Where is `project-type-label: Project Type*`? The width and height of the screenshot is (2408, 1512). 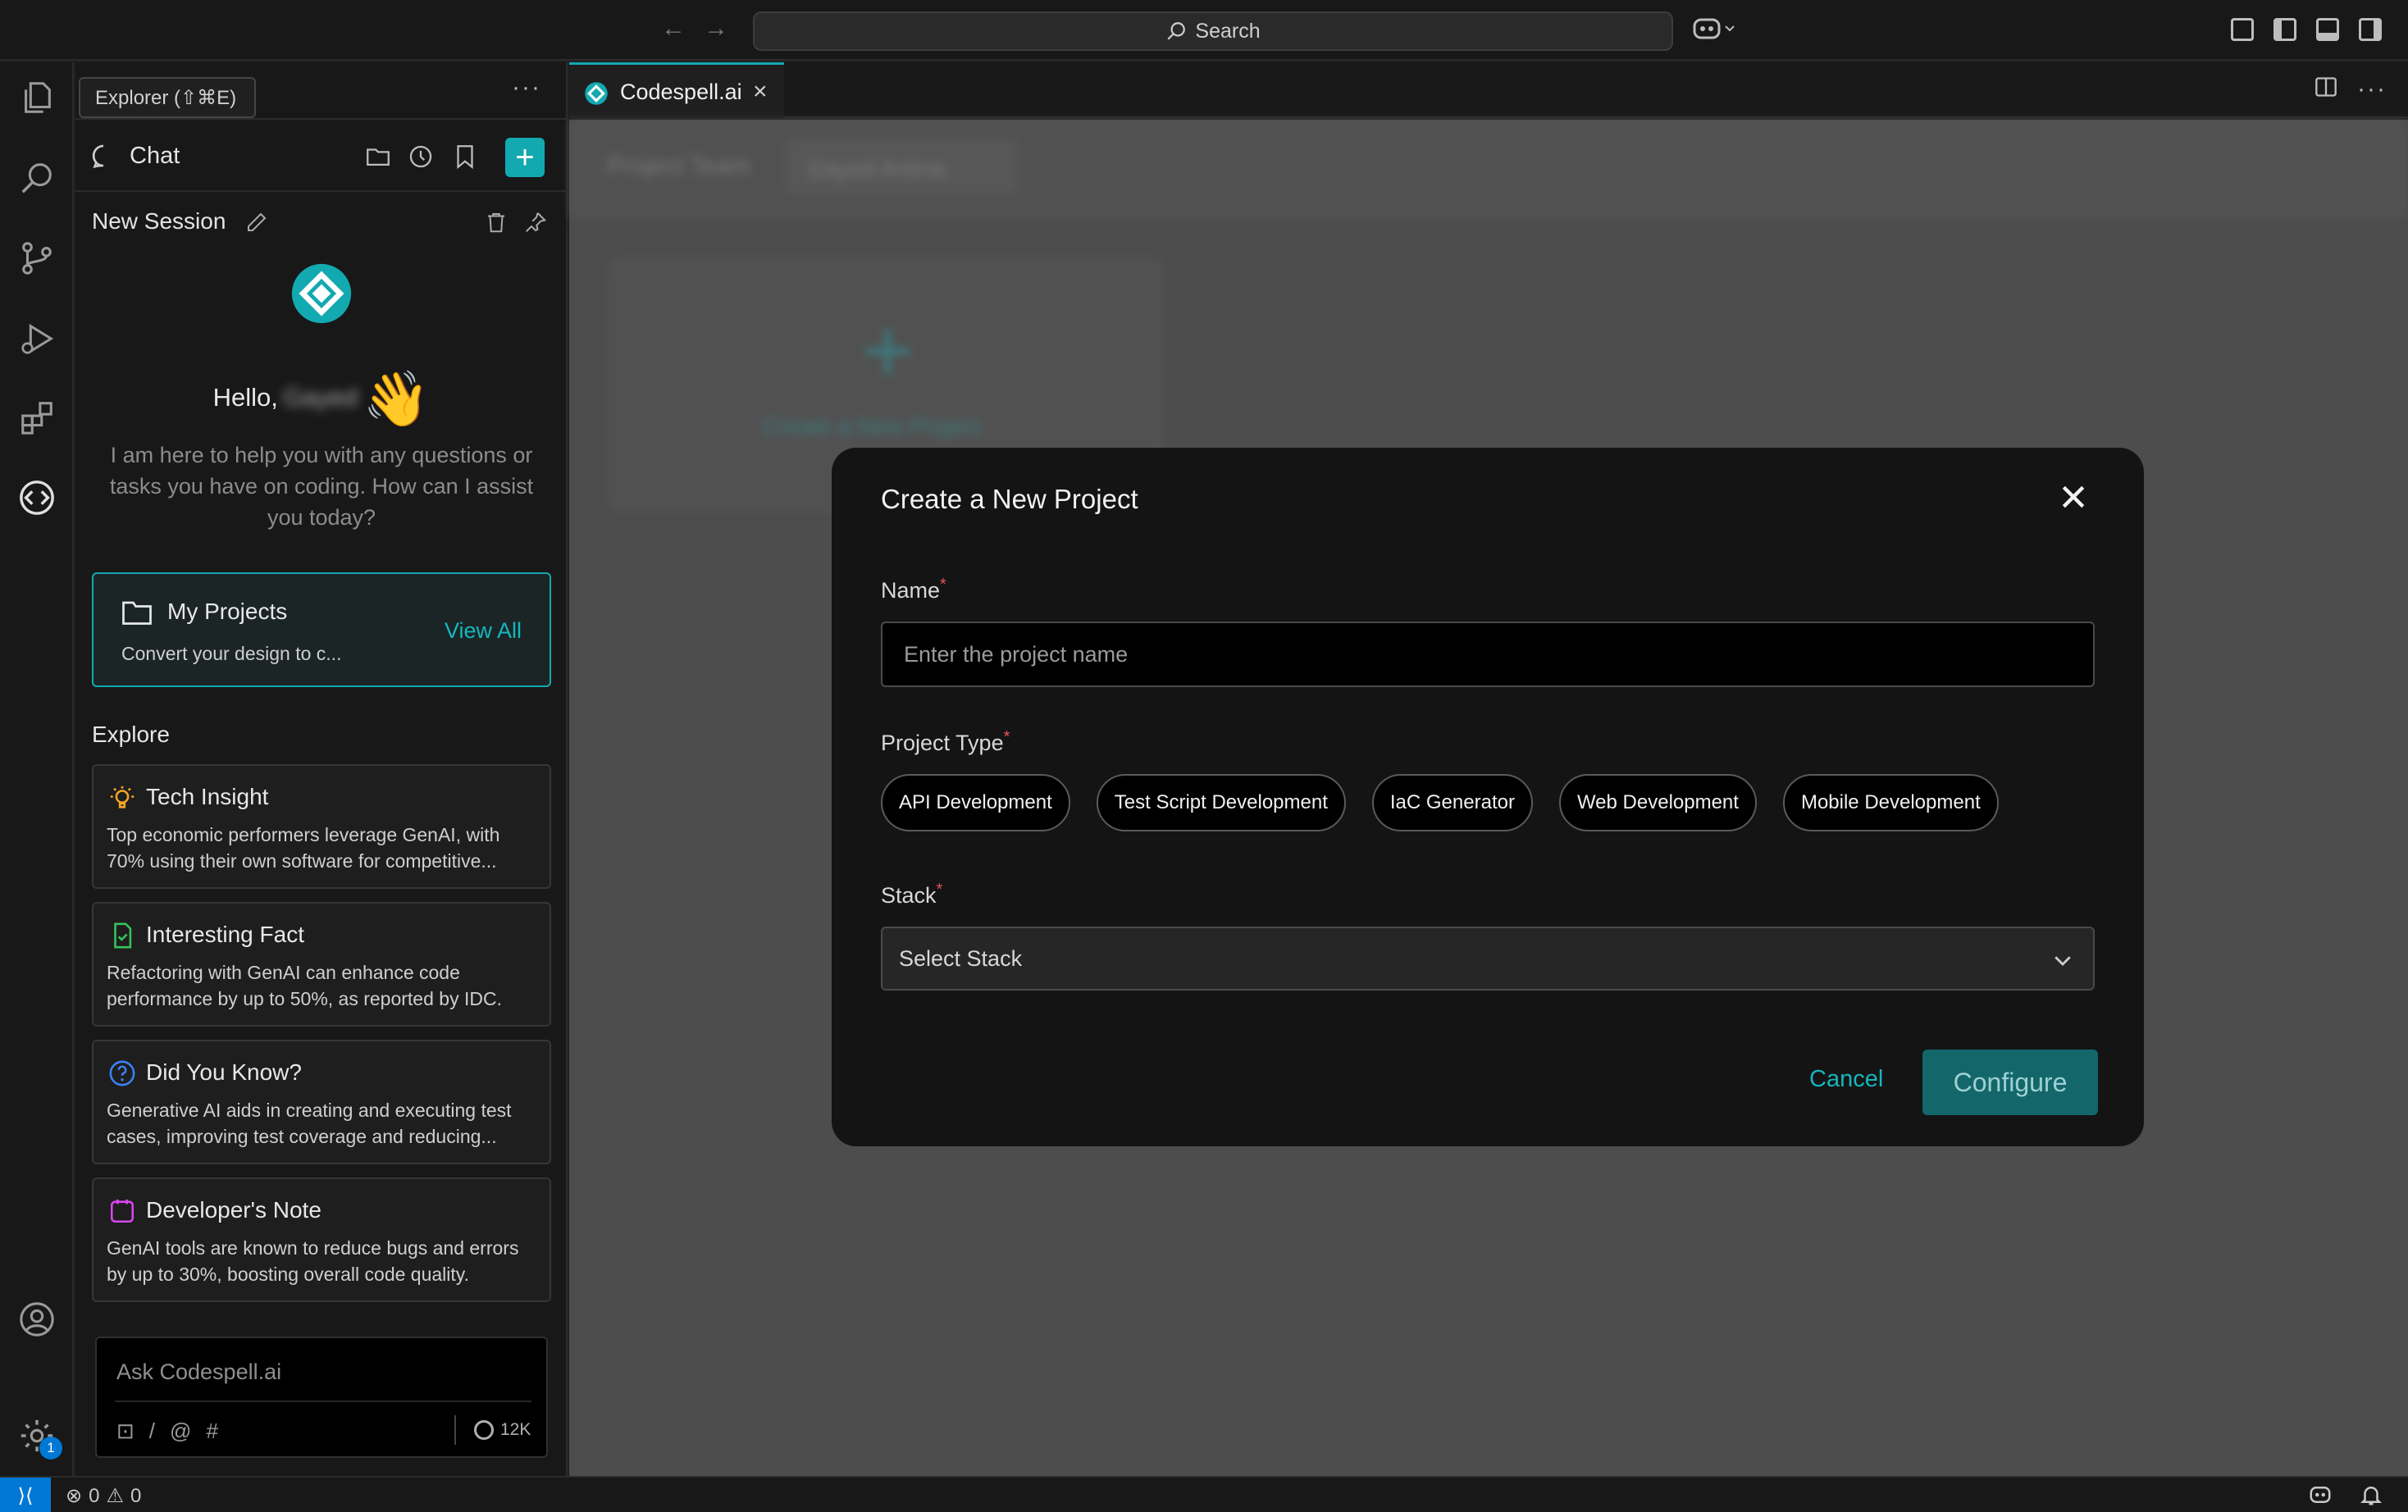
project-type-label: Project Type* is located at coordinates (946, 742).